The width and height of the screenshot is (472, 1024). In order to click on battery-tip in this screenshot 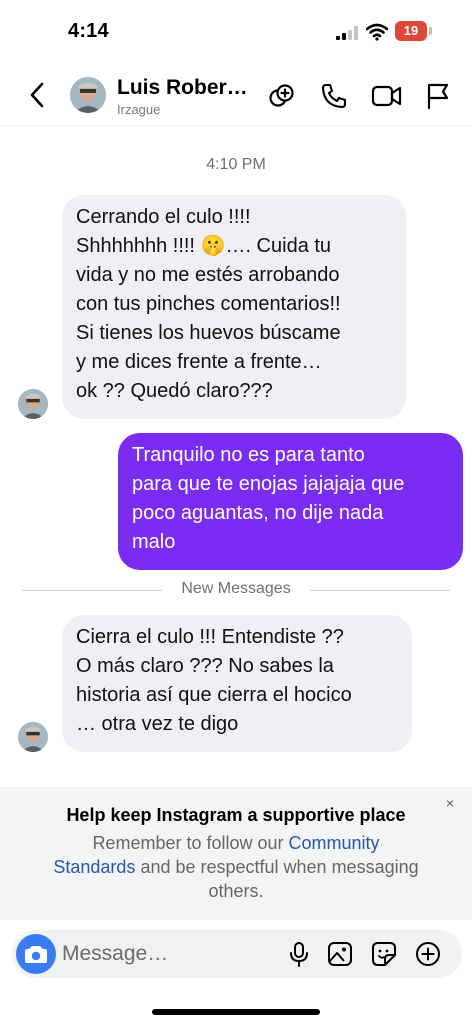, I will do `click(430, 31)`.